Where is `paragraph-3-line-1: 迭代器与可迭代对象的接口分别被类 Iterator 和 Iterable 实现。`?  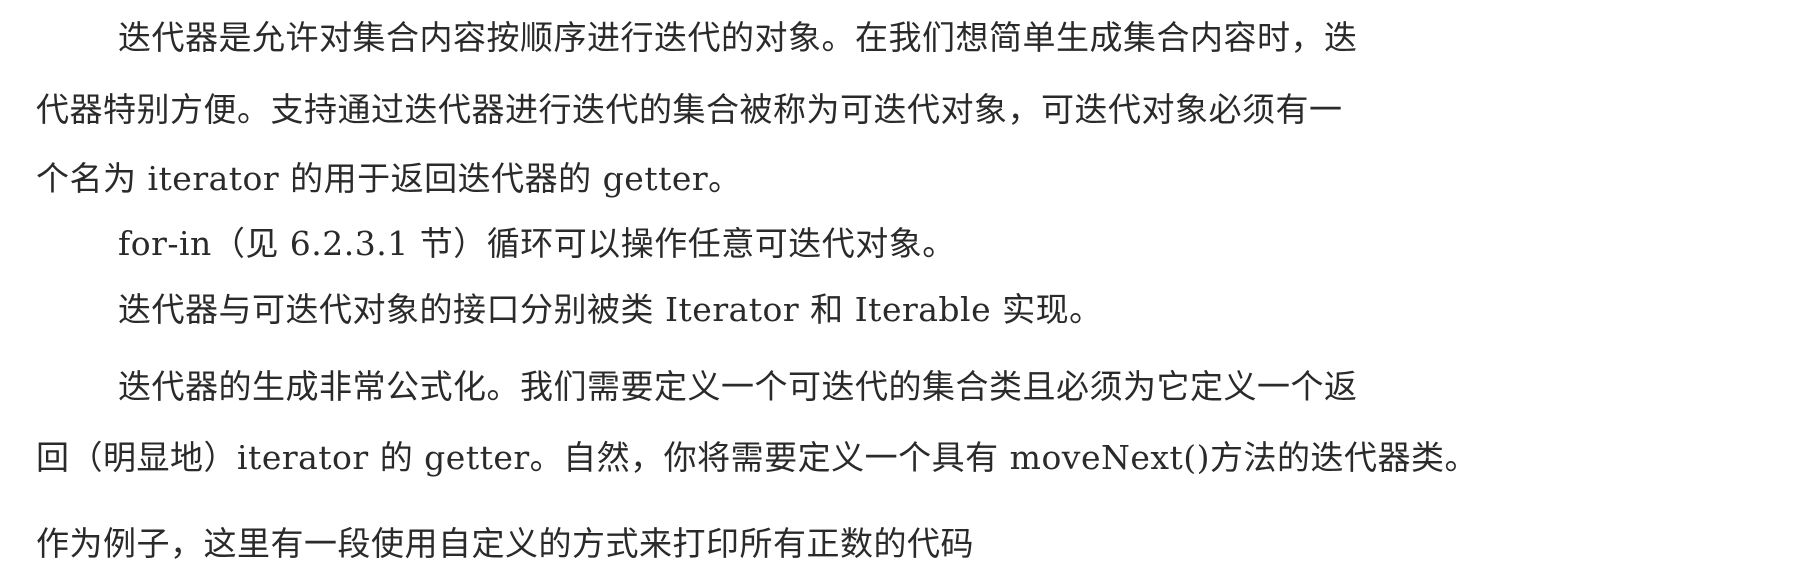
paragraph-3-line-1: 迭代器与可迭代对象的接口分别被类 Iterator 和 Iterable 实现。 is located at coordinates (610, 309).